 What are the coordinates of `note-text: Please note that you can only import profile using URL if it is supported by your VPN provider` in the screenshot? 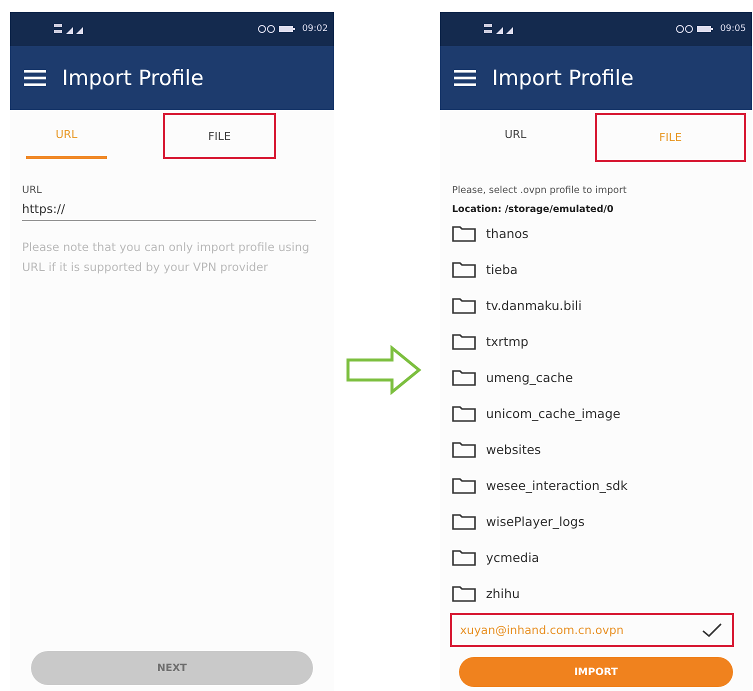 It's located at (166, 257).